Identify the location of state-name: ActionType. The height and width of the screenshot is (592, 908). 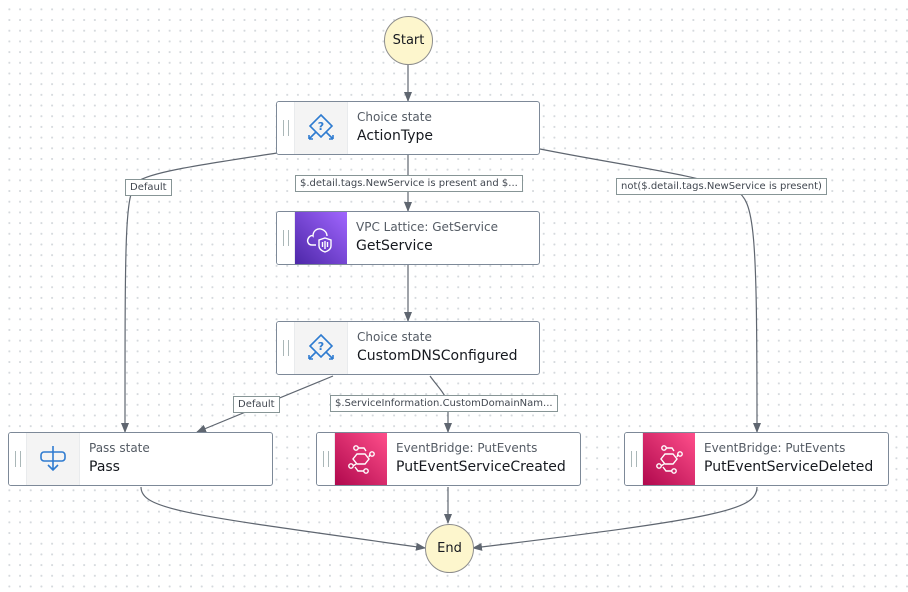
(395, 136).